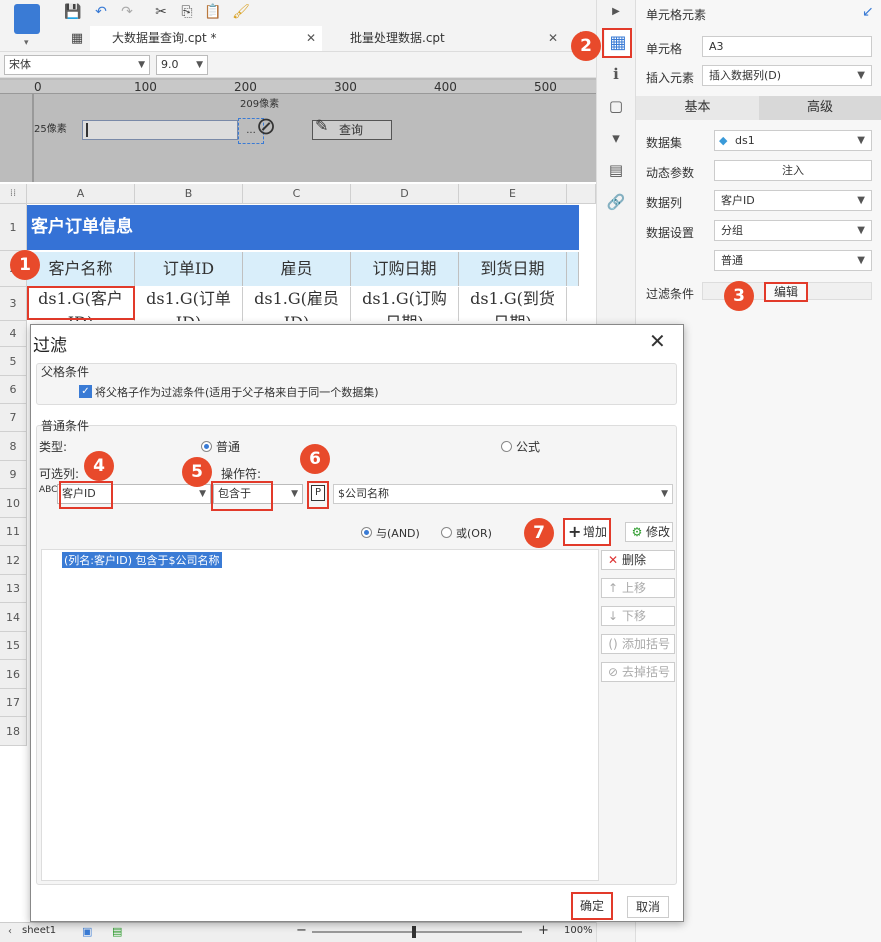  I want to click on data-cell: ds1.G(到货日期), so click(513, 304).